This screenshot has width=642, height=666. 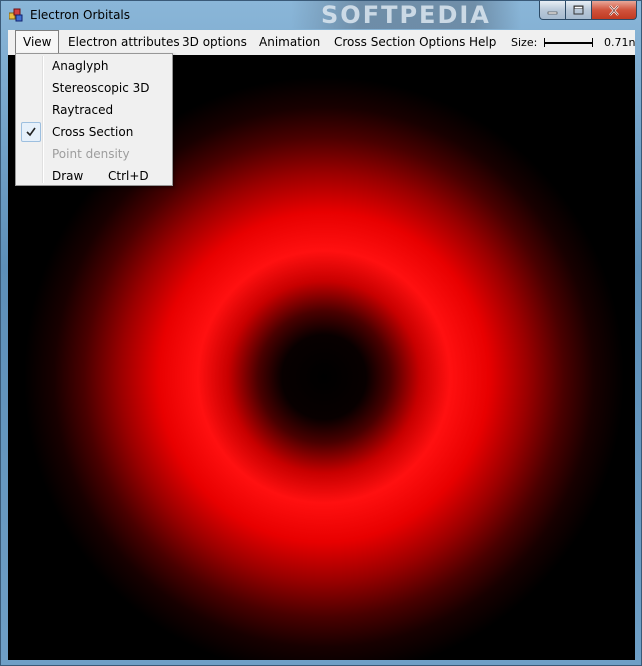 I want to click on menu-item-raytraced: Raytraced, so click(x=94, y=110).